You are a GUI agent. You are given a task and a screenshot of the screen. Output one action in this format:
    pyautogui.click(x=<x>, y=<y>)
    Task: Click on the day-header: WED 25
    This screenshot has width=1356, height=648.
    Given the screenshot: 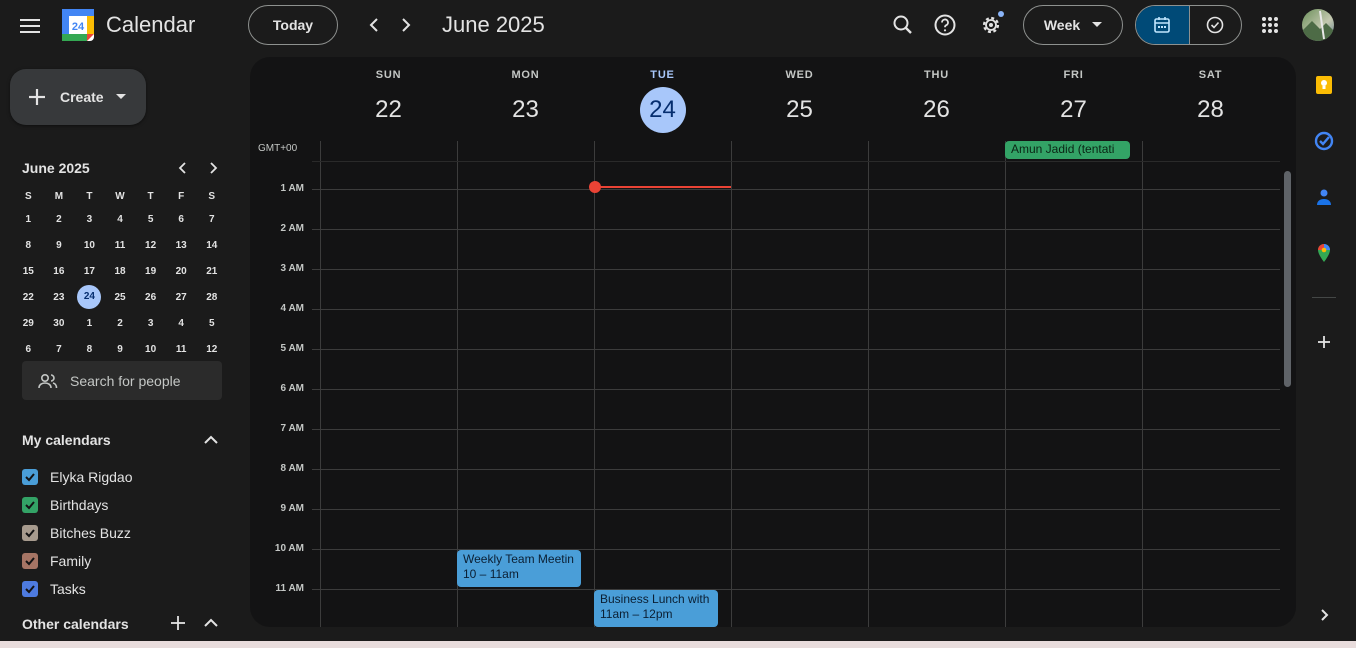 What is the action you would take?
    pyautogui.click(x=799, y=99)
    